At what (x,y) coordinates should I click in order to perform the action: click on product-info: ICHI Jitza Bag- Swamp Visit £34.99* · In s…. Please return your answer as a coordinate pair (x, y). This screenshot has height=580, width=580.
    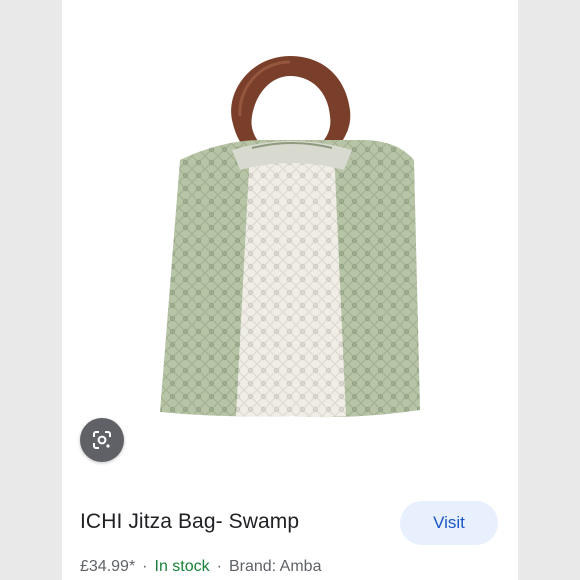
    Looking at the image, I should click on (290, 530).